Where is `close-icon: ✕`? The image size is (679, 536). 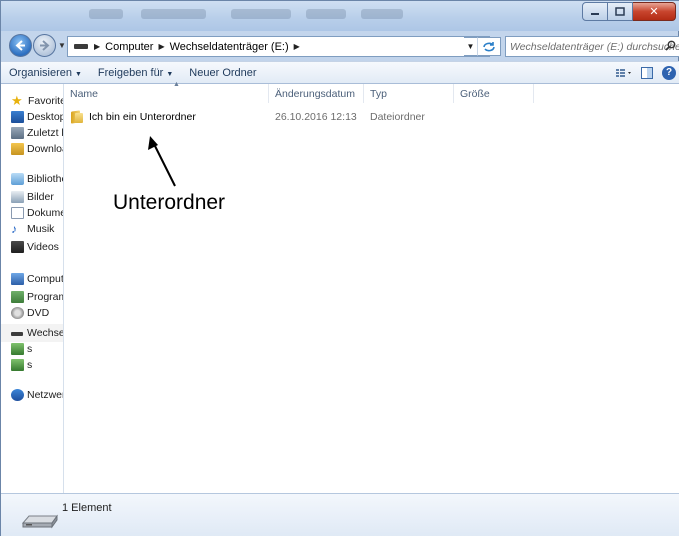
close-icon: ✕ is located at coordinates (654, 12).